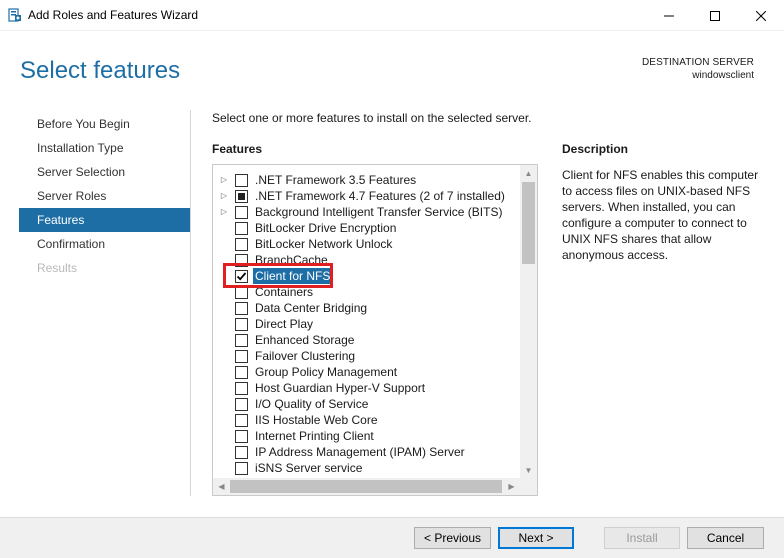 The width and height of the screenshot is (784, 558). Describe the element at coordinates (392, 15) in the screenshot. I see `title-bar: Add Roles and Features Wizard` at that location.